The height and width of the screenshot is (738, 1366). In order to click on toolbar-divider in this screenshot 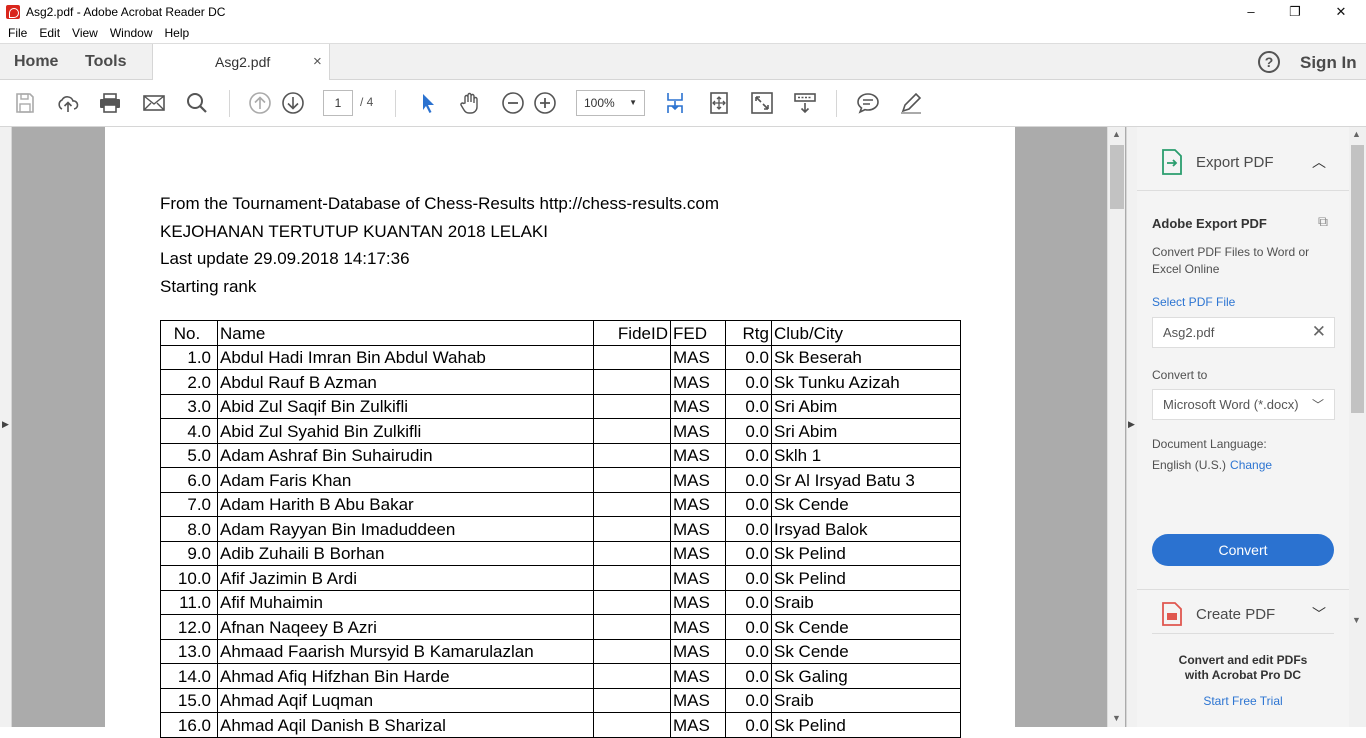, I will do `click(836, 103)`.